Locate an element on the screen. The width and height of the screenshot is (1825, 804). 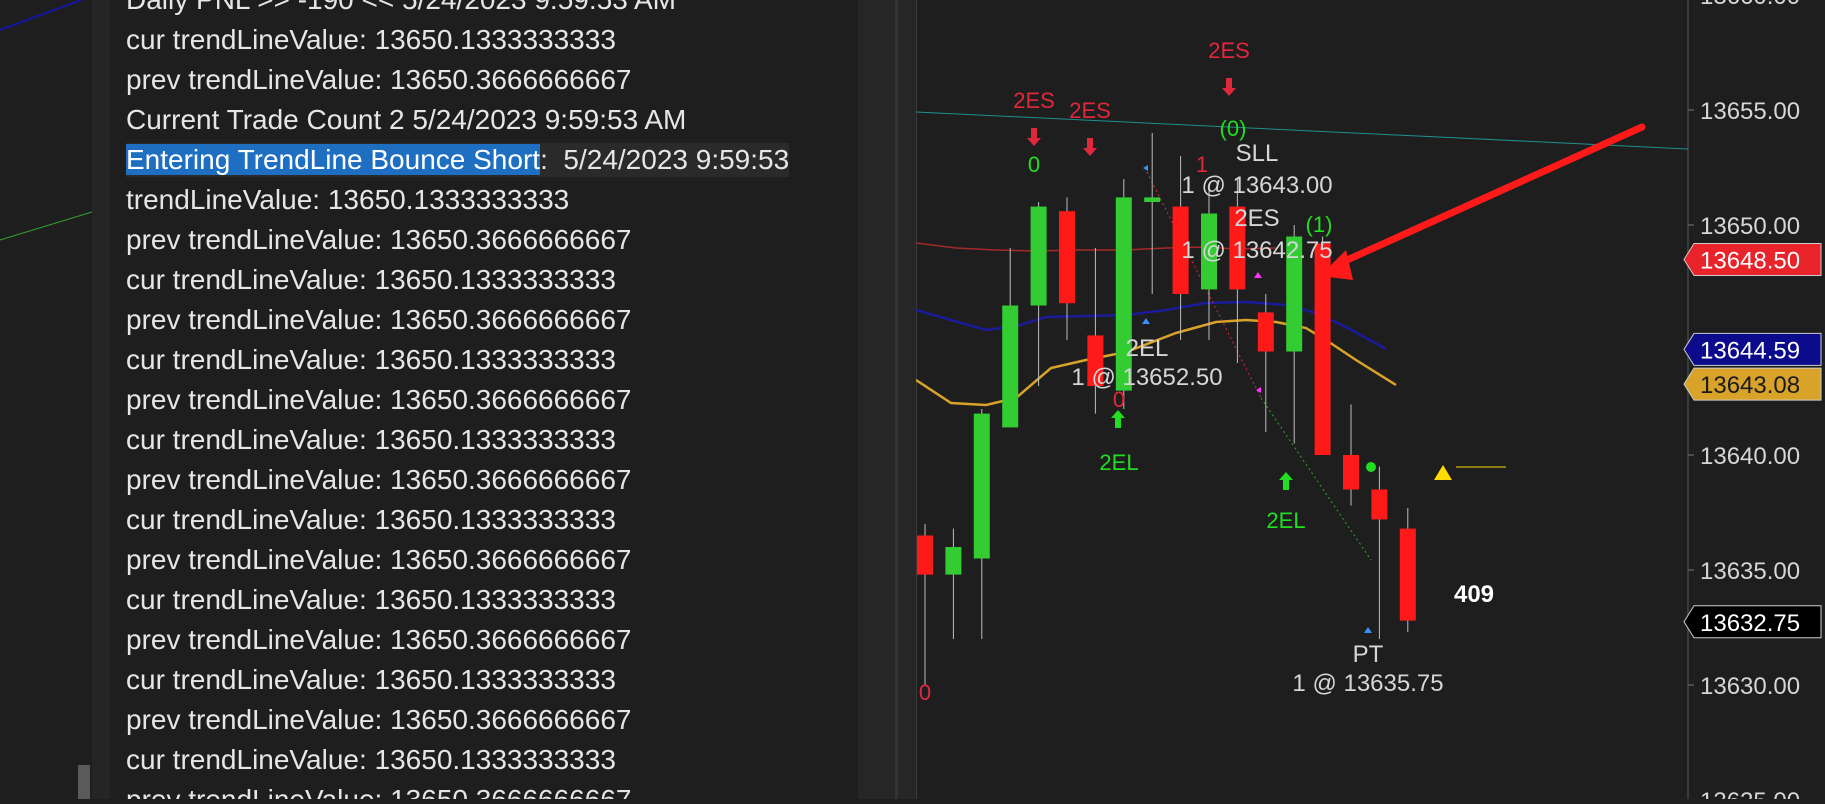
selected-text: Entering TrendLine Bounce Short is located at coordinates (333, 159).